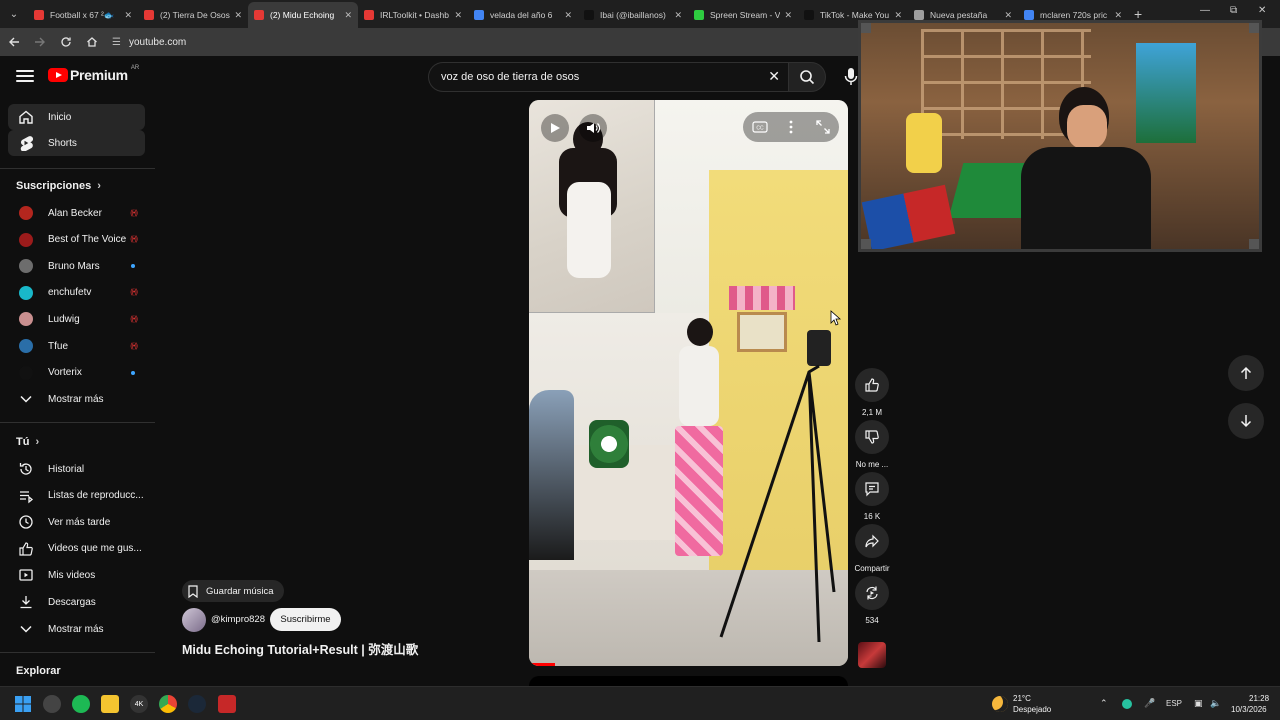 This screenshot has width=1280, height=720. Describe the element at coordinates (76, 319) in the screenshot. I see `sidebar-subscription: Ludwig ((•))` at that location.